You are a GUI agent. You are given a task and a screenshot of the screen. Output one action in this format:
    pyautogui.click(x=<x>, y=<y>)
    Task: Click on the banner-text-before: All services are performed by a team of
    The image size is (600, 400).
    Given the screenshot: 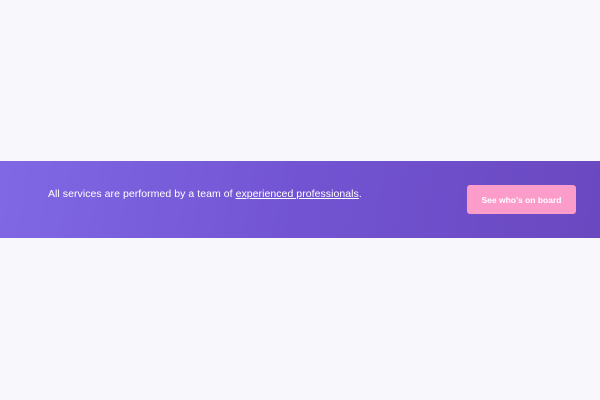 What is the action you would take?
    pyautogui.click(x=142, y=193)
    